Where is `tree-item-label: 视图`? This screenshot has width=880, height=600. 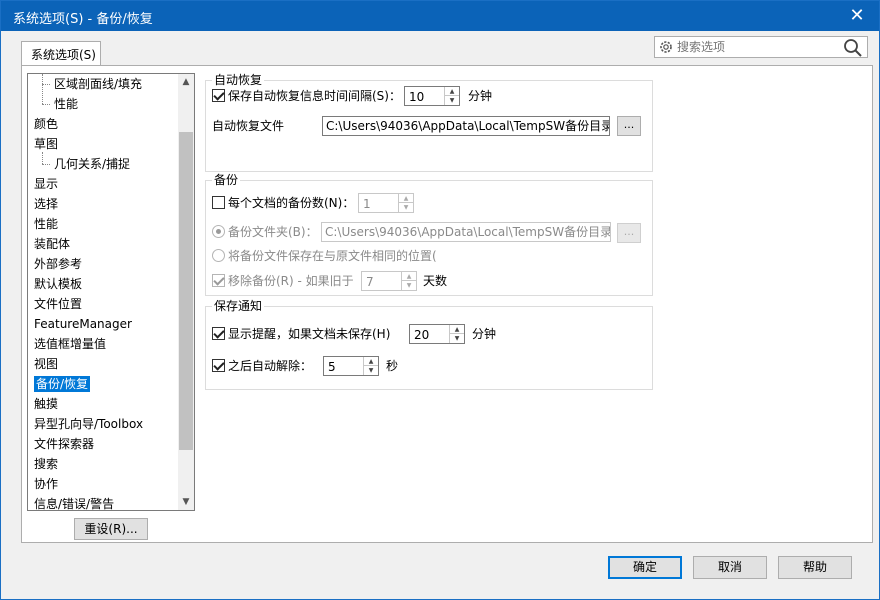 tree-item-label: 视图 is located at coordinates (46, 364).